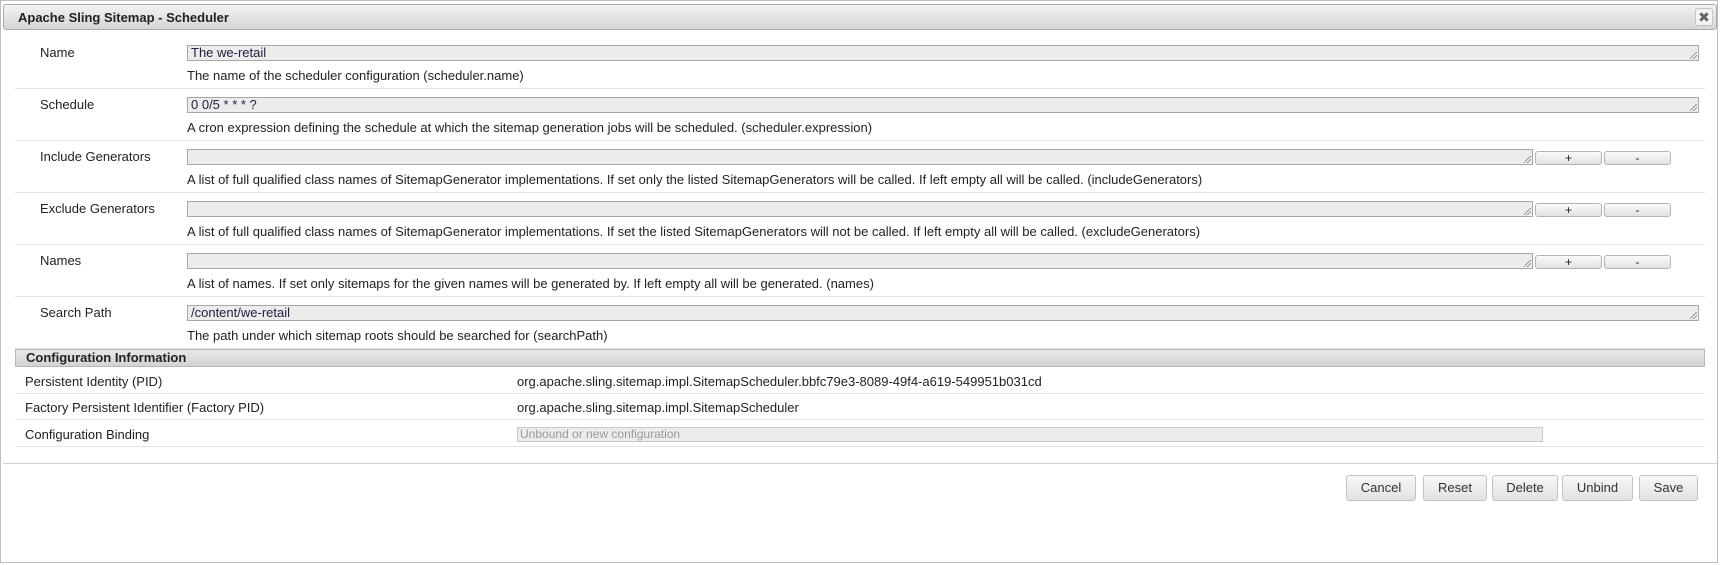 This screenshot has width=1720, height=565. What do you see at coordinates (1668, 488) in the screenshot?
I see `save-button: Save` at bounding box center [1668, 488].